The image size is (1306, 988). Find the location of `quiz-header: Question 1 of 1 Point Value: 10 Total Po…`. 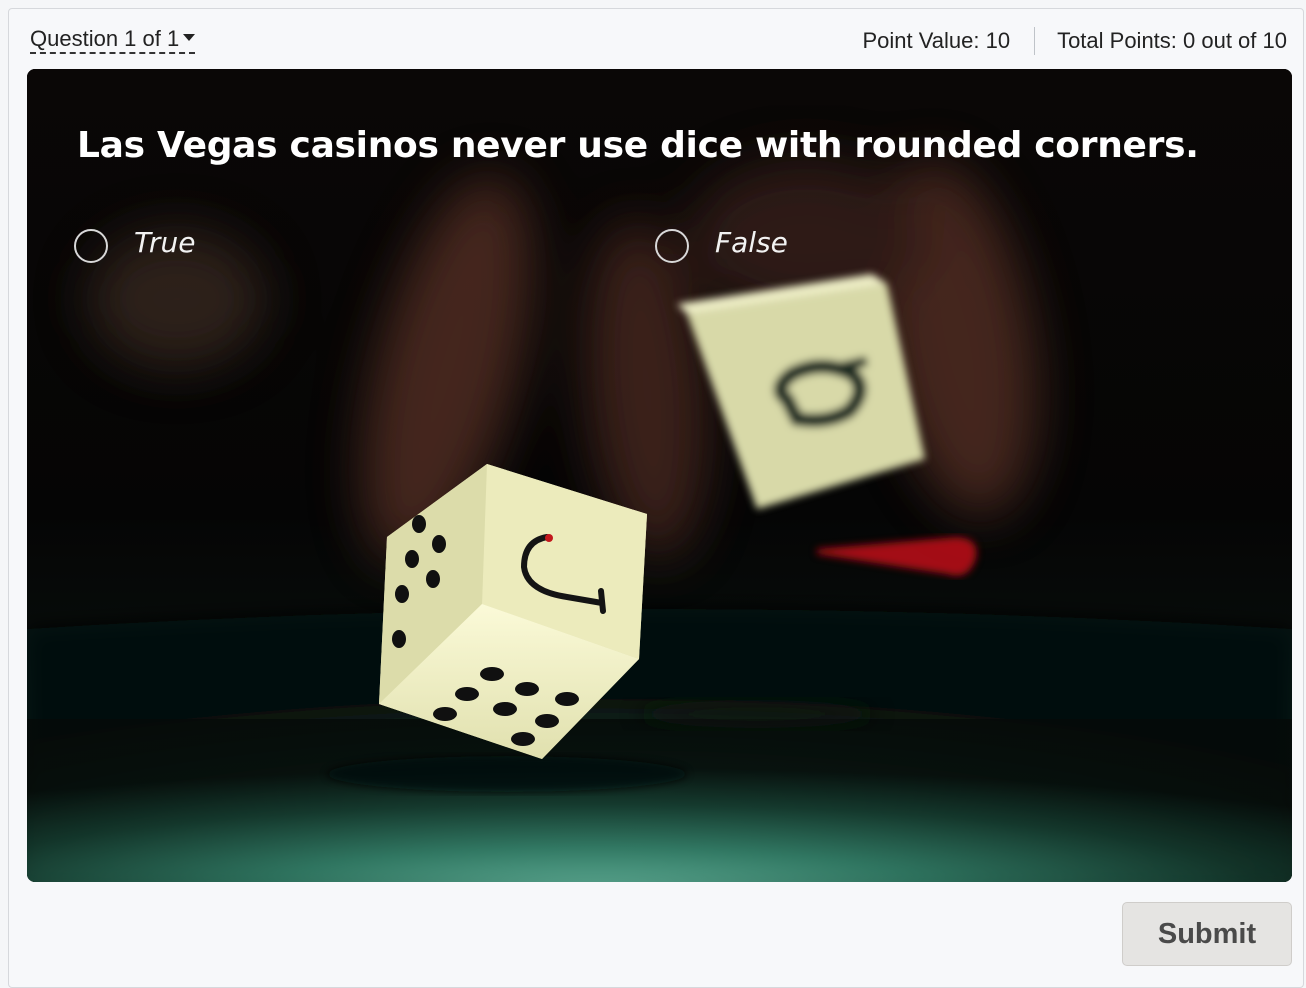

quiz-header: Question 1 of 1 Point Value: 10 Total Po… is located at coordinates (657, 39).